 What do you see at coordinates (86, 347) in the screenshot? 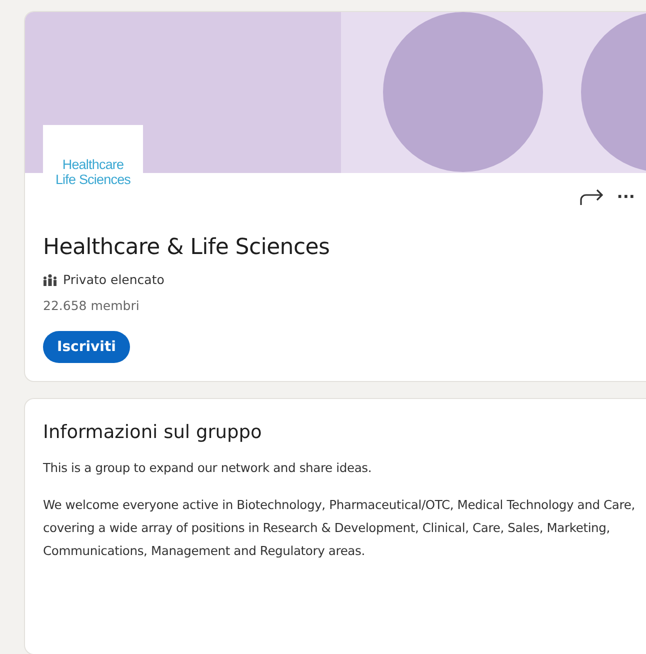
I see `join-button: Iscriviti` at bounding box center [86, 347].